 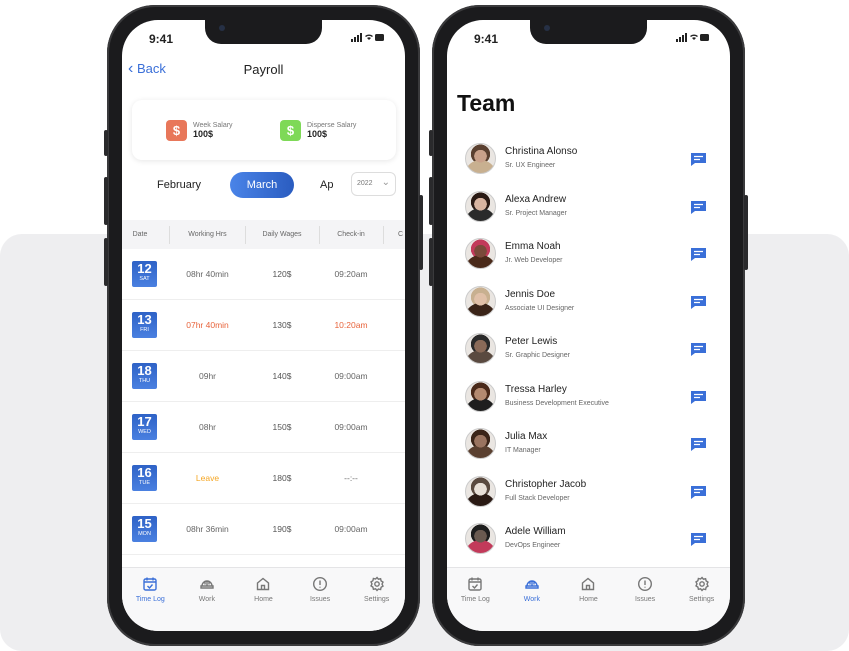 What do you see at coordinates (176, 130) in the screenshot?
I see `dollar-icon: $` at bounding box center [176, 130].